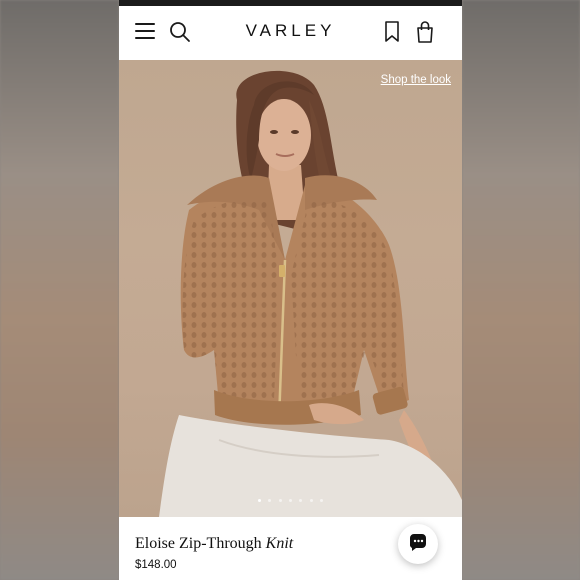 The height and width of the screenshot is (580, 580). I want to click on shop-the-look-link: Shop the look, so click(416, 80).